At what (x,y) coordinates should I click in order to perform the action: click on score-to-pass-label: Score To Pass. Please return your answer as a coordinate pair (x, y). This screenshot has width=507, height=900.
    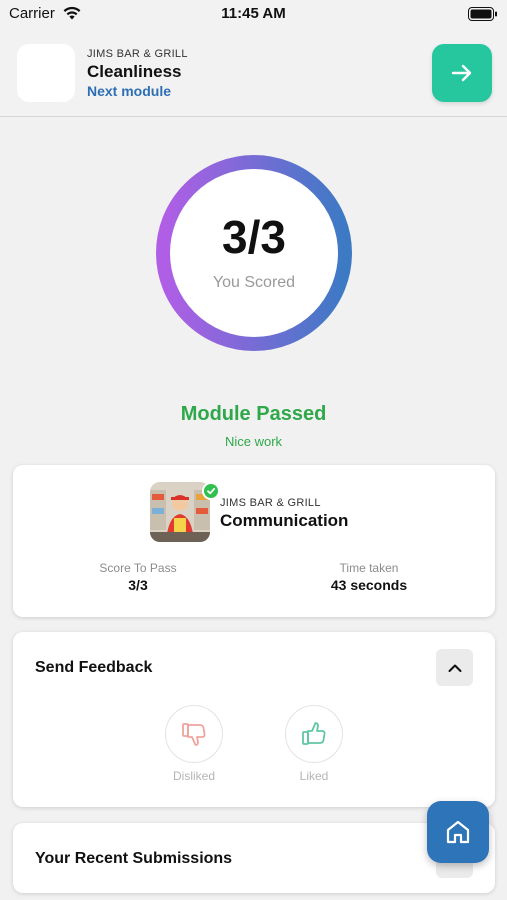
    Looking at the image, I should click on (138, 568).